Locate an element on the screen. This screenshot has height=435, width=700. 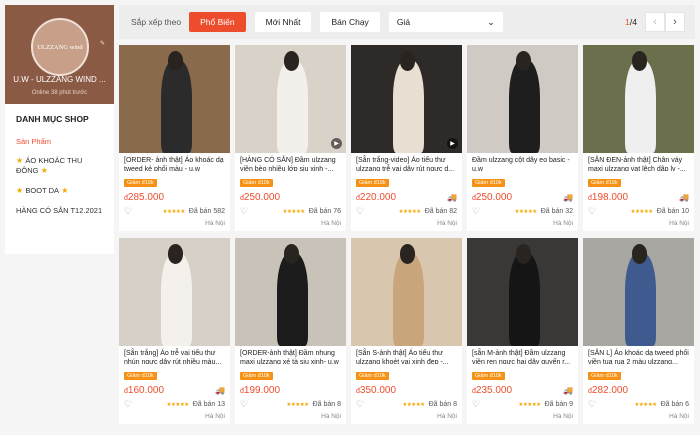
product-meta: ♡ ★★★★★ Đã bán 8 is located at coordinates (290, 403).